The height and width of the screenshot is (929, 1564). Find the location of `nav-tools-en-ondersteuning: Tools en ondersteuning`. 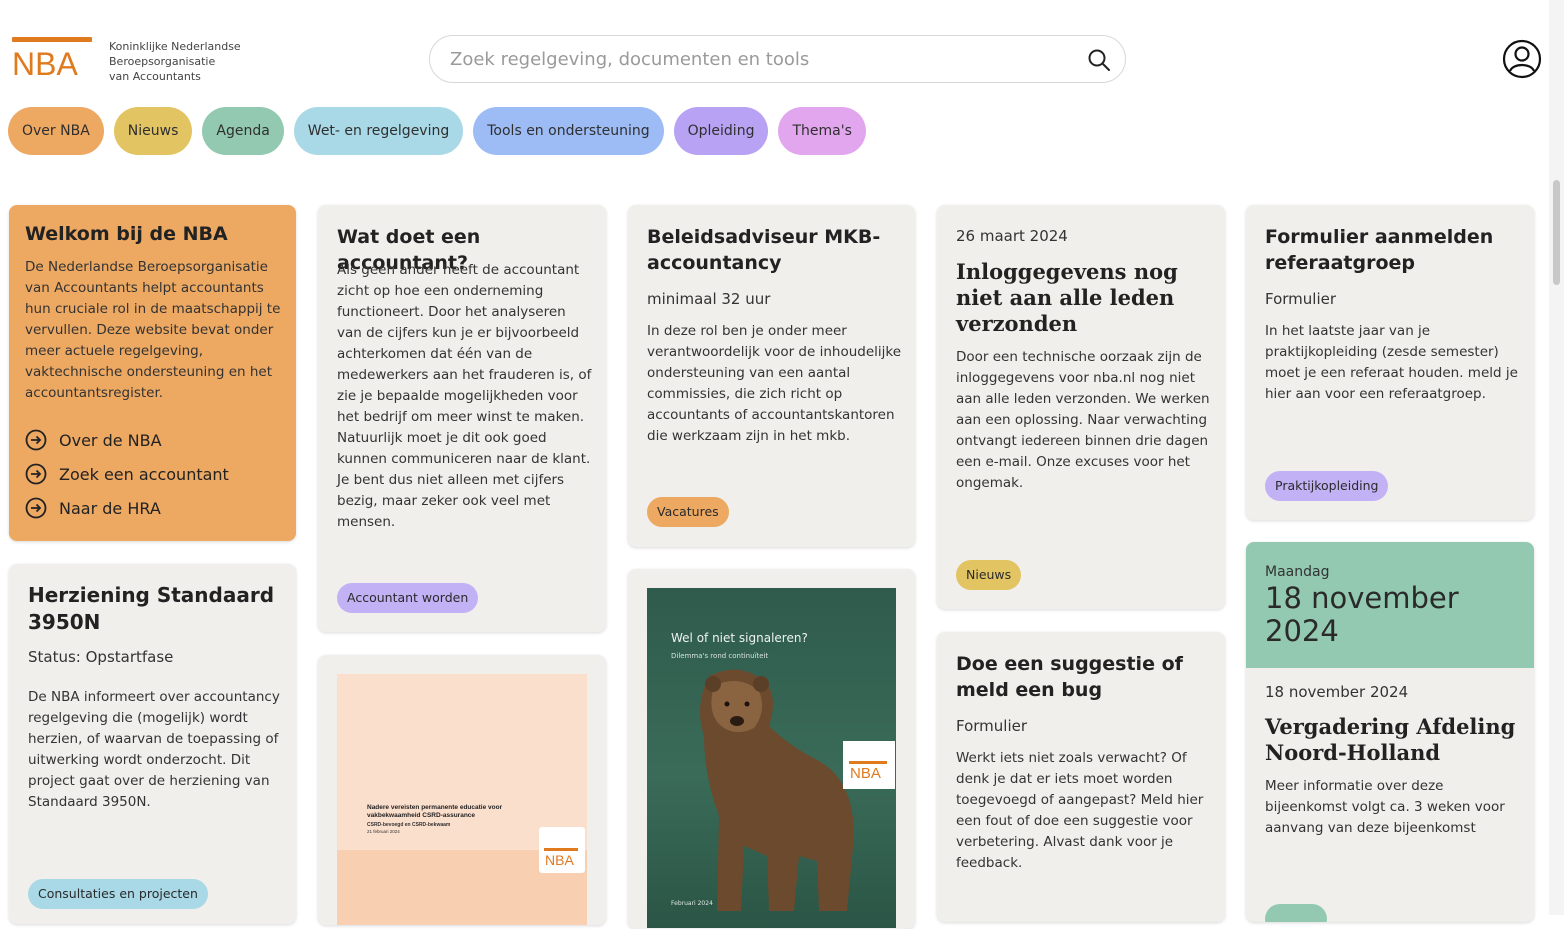

nav-tools-en-ondersteuning: Tools en ondersteuning is located at coordinates (568, 131).